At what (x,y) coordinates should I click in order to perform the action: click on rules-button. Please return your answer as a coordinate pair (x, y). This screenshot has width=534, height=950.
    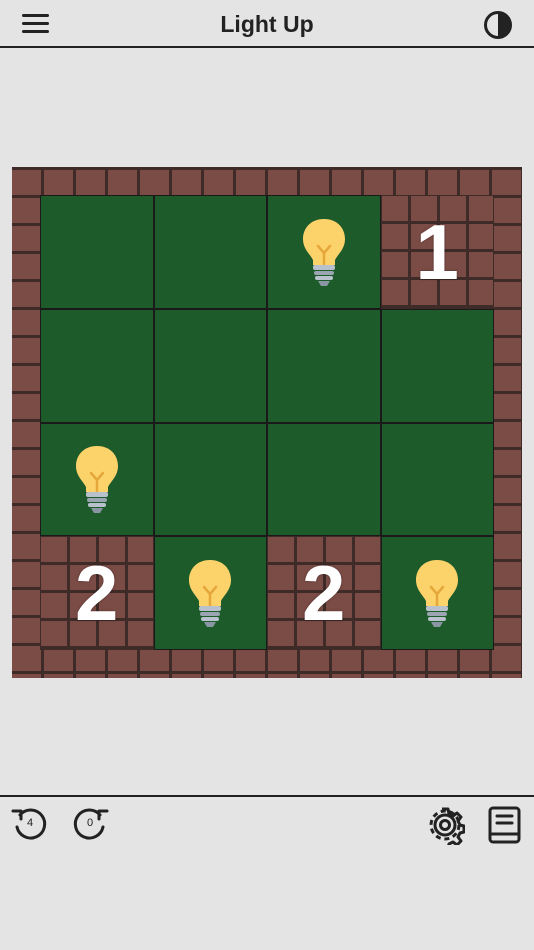
    Looking at the image, I should click on (505, 825).